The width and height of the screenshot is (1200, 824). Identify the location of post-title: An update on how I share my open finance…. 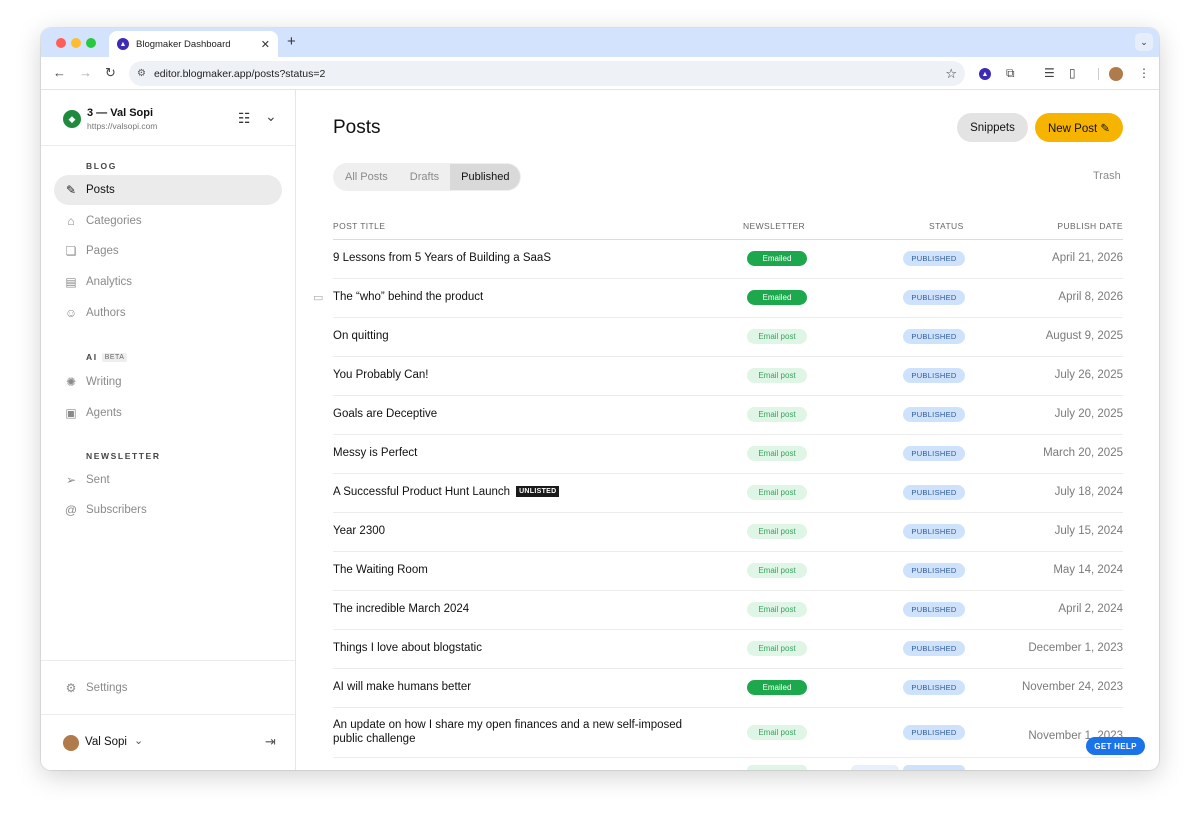
(508, 732).